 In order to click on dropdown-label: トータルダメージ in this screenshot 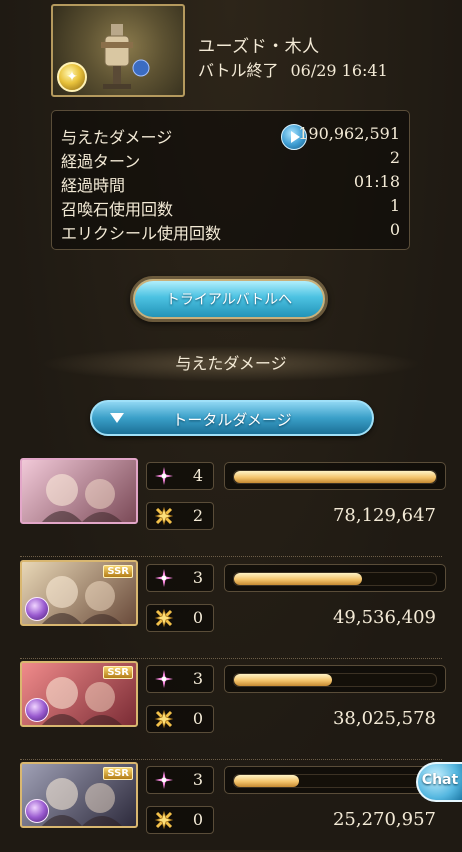, I will do `click(232, 420)`.